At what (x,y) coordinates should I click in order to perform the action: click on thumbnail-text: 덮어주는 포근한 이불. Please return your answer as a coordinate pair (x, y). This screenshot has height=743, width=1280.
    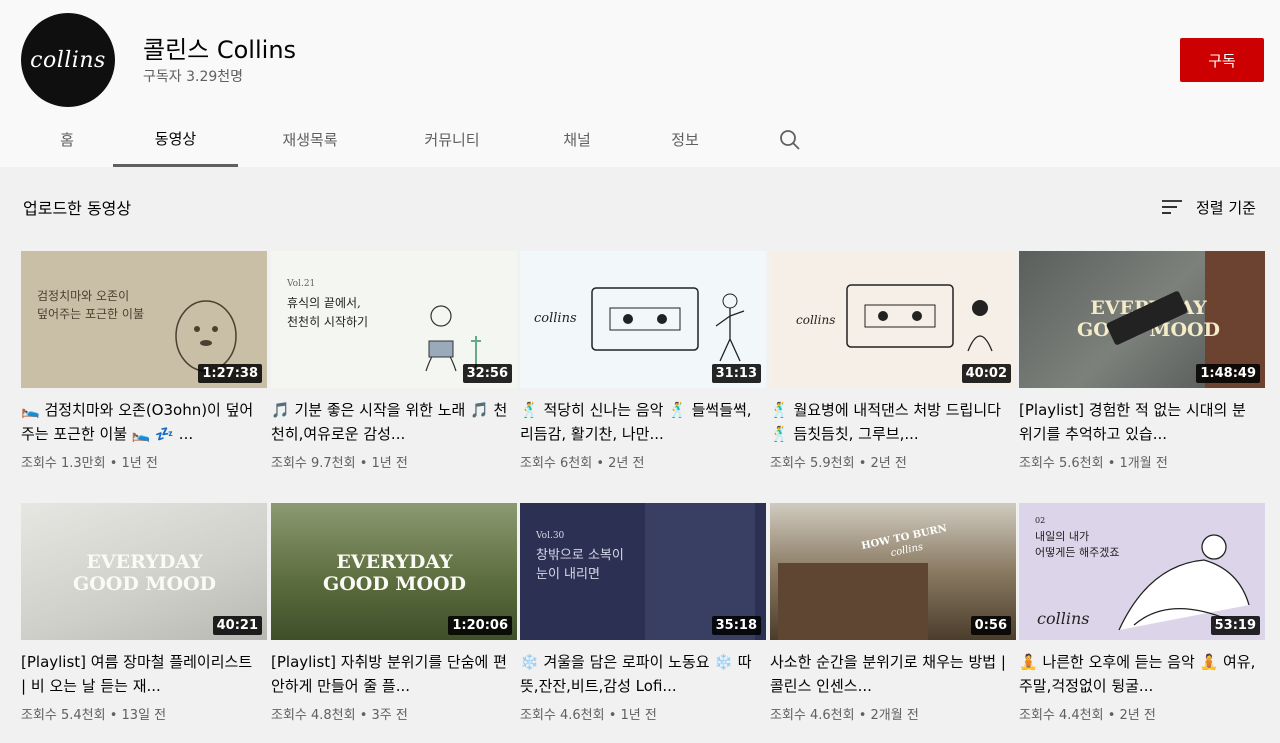
    Looking at the image, I should click on (90, 314).